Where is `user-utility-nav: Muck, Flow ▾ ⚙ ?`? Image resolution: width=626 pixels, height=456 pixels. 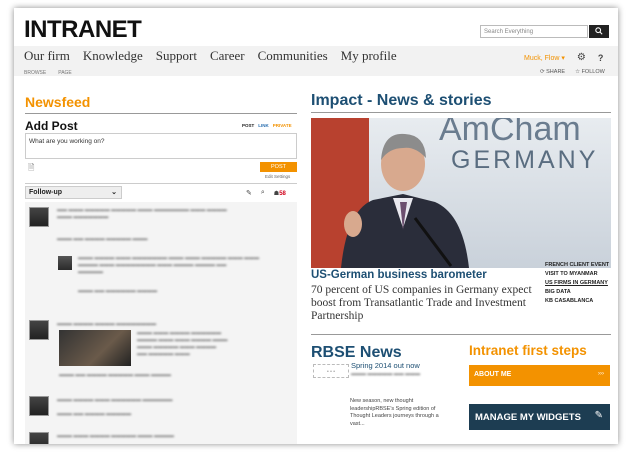
user-utility-nav: Muck, Flow ▾ ⚙ ? is located at coordinates (563, 57).